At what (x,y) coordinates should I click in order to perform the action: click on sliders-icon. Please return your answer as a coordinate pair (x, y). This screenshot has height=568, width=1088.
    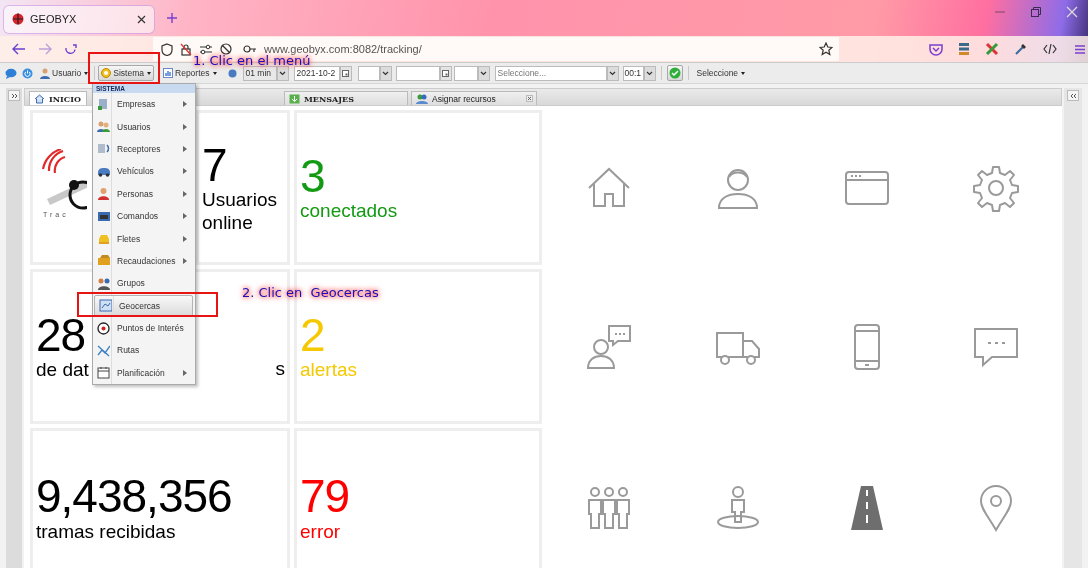
    Looking at the image, I should click on (206, 49).